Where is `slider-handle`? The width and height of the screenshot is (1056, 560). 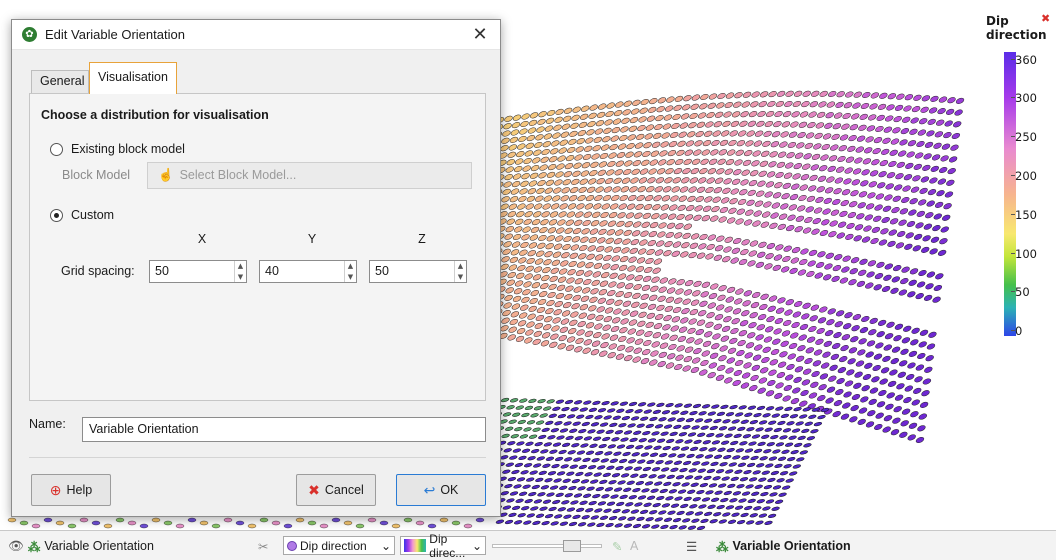
slider-handle is located at coordinates (572, 546).